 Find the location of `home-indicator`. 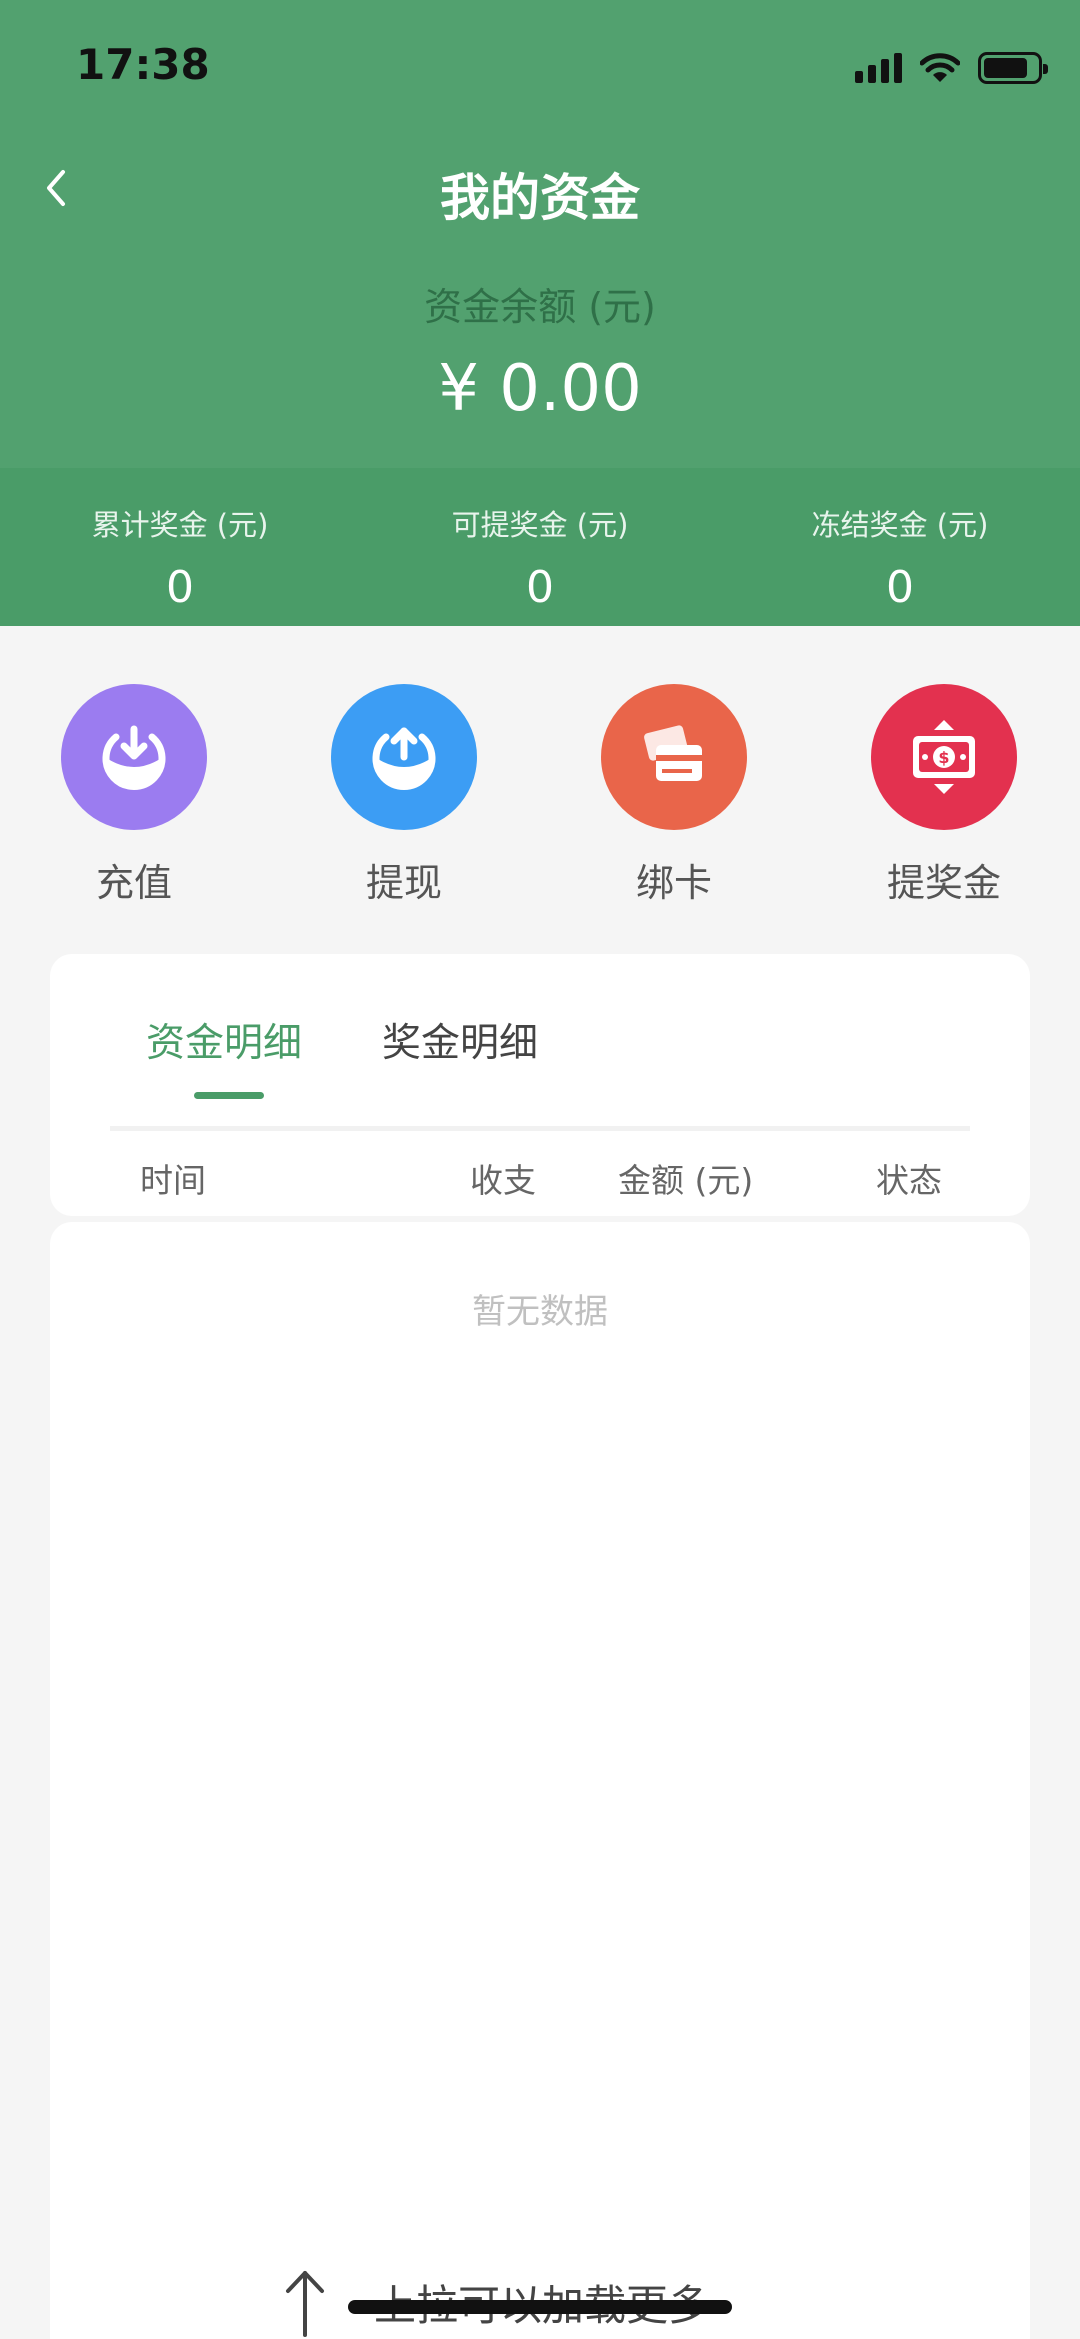

home-indicator is located at coordinates (540, 2307).